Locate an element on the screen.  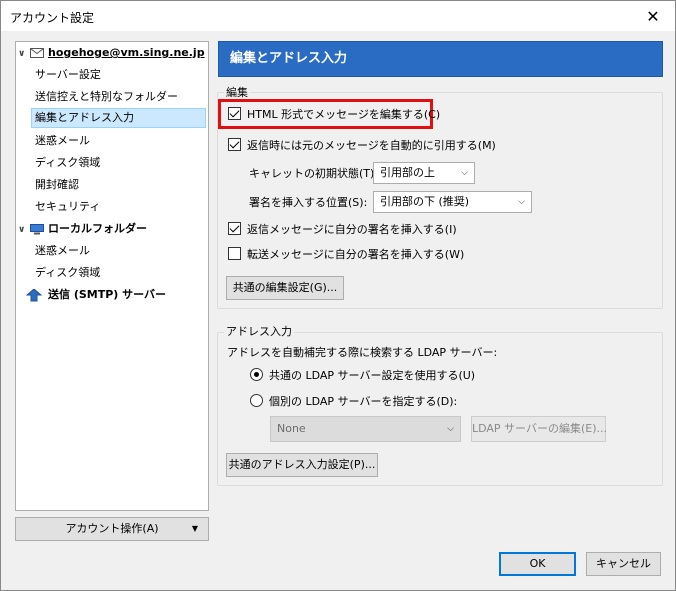
smtp-server-icon is located at coordinates (34, 295).